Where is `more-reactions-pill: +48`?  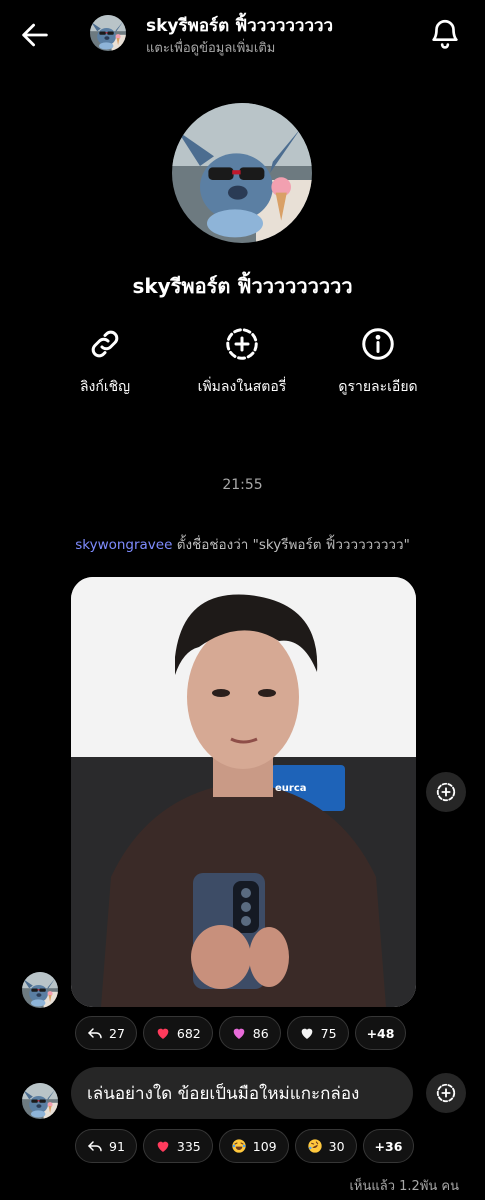
more-reactions-pill: +48 is located at coordinates (380, 1033).